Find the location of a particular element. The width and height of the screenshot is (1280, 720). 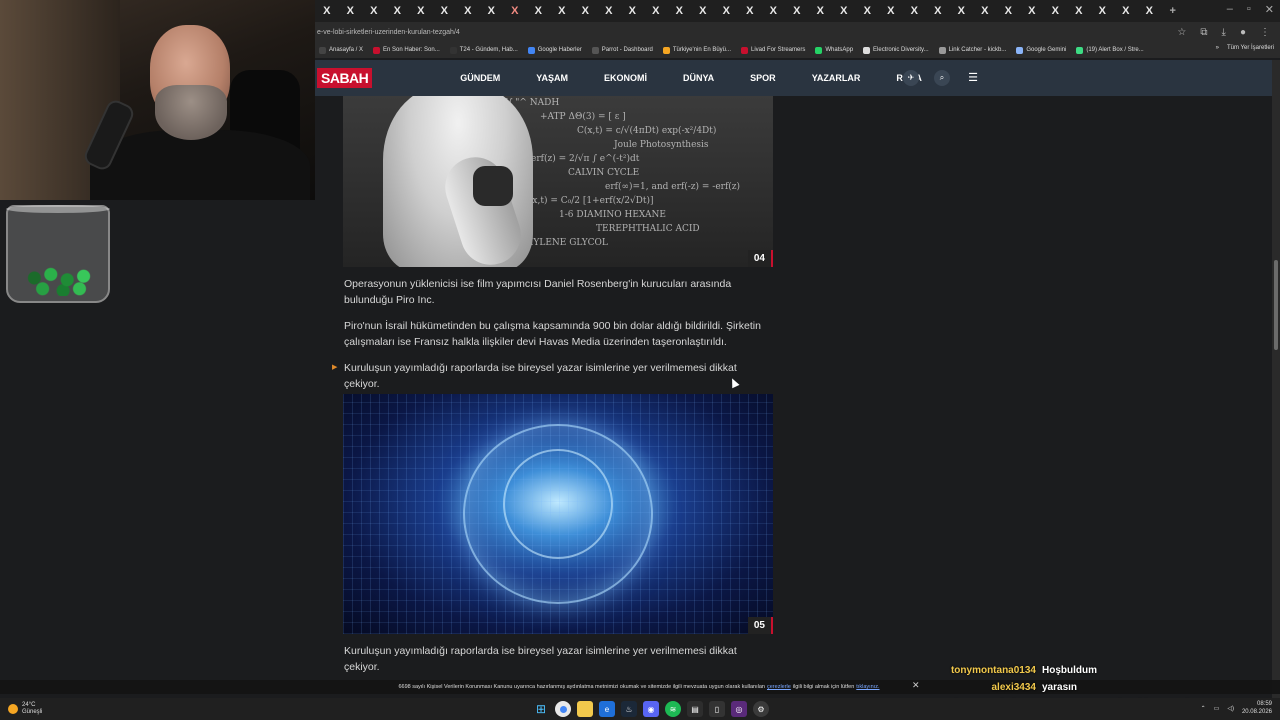

downloads-icon: ⤓ is located at coordinates (1224, 32).